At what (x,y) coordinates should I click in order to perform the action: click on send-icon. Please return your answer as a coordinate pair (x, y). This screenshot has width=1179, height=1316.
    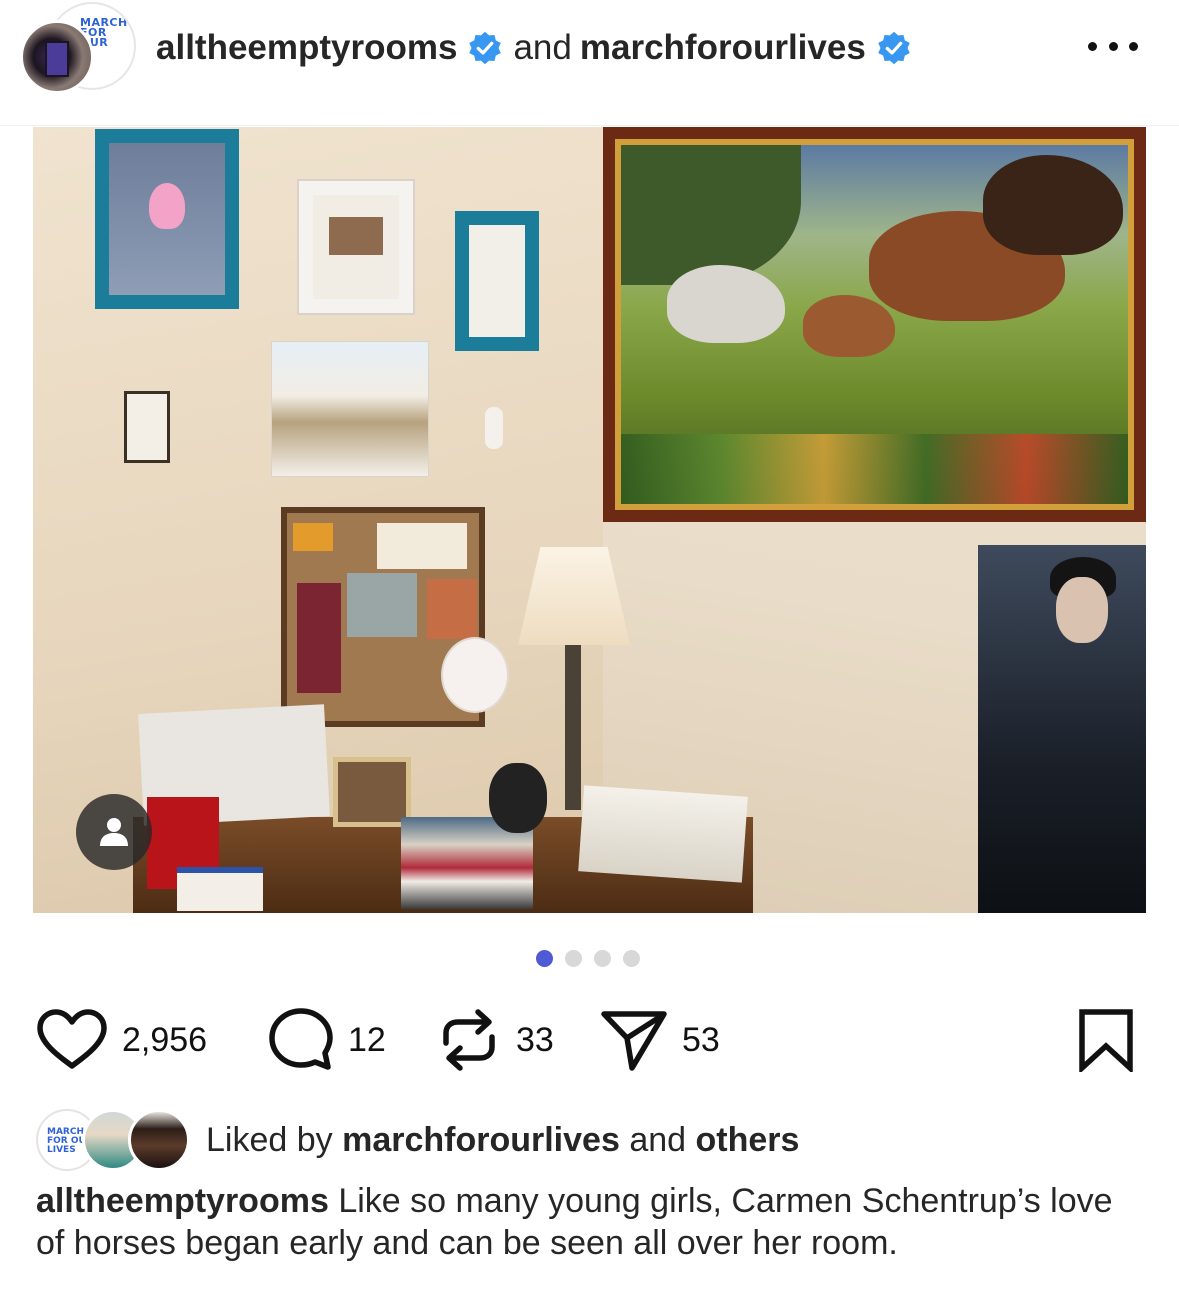
    Looking at the image, I should click on (634, 1040).